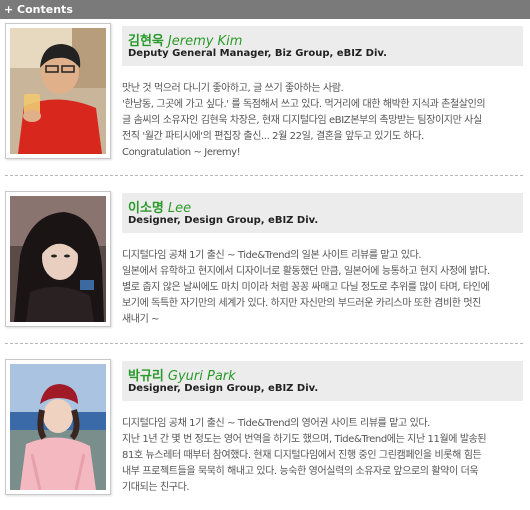 The image size is (530, 510). Describe the element at coordinates (223, 388) in the screenshot. I see `profile-role: Designer, Design Group, eBIZ Div.` at that location.